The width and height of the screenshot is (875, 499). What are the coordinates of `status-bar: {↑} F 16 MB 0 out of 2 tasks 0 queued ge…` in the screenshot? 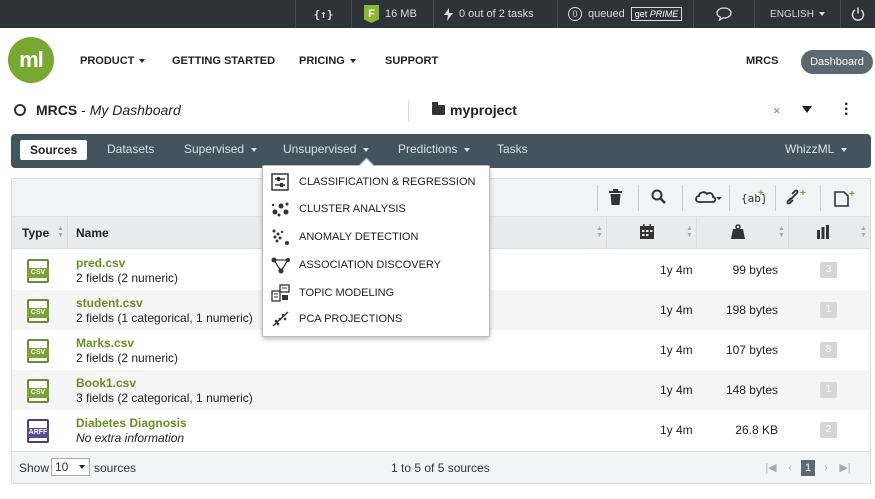 It's located at (437, 14).